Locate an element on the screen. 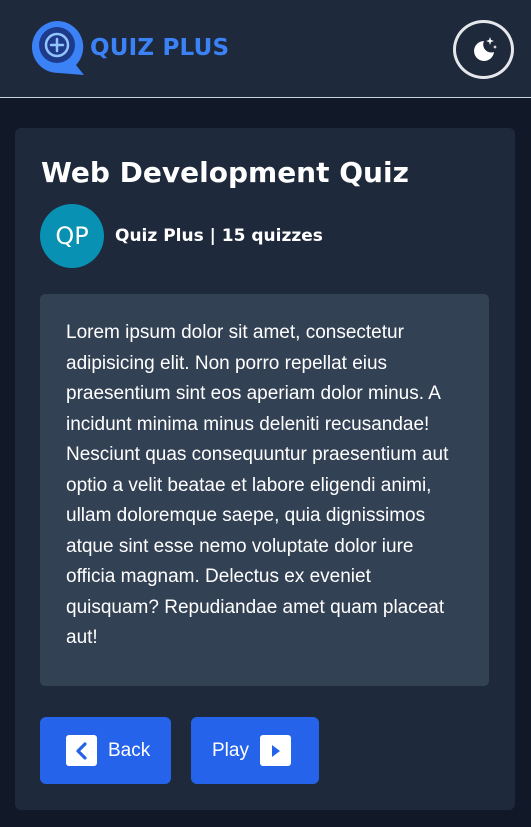  play-button-label: Play is located at coordinates (230, 750).